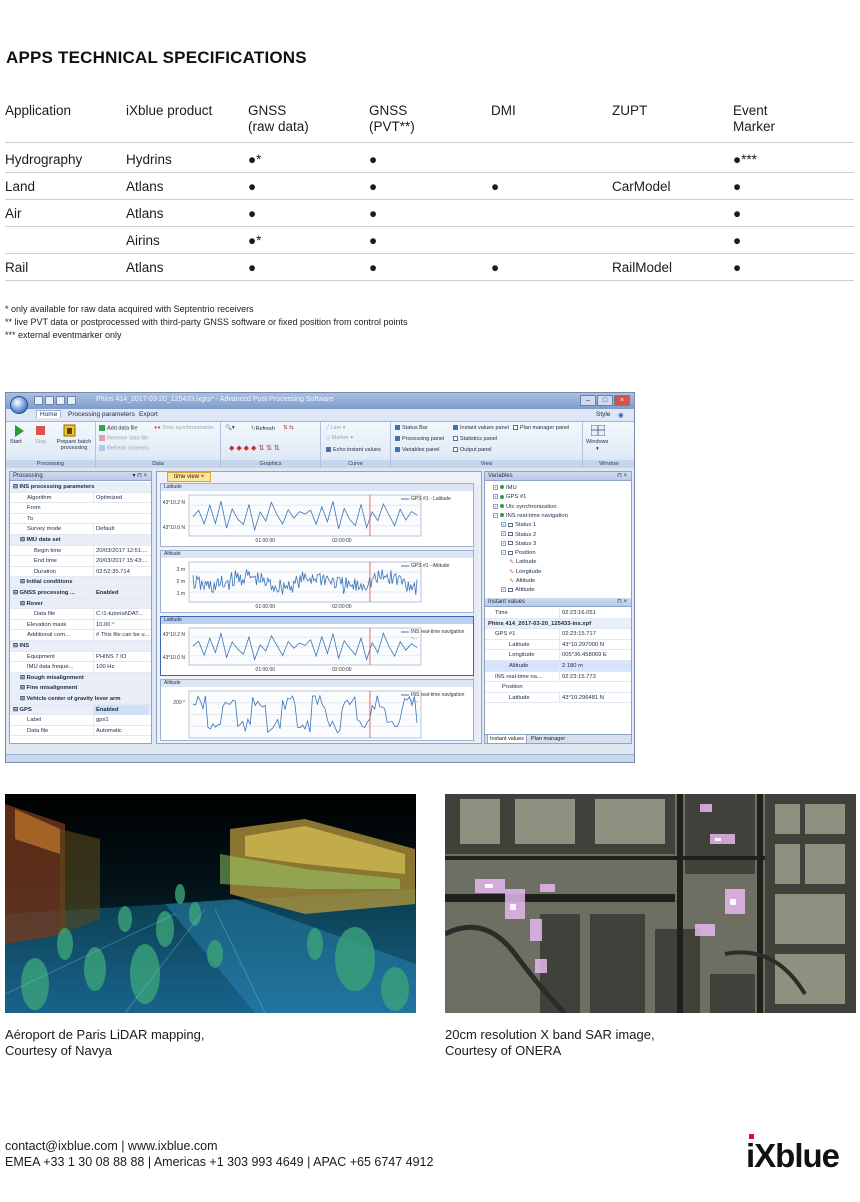 The width and height of the screenshot is (860, 1202). What do you see at coordinates (481, 428) in the screenshot?
I see `instant-values-panel-checkbox: Instant values panel` at bounding box center [481, 428].